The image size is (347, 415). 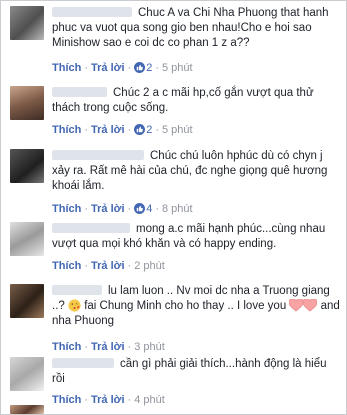 I want to click on comment-actions: Thích · Trả lời · 4 phút, so click(x=108, y=400).